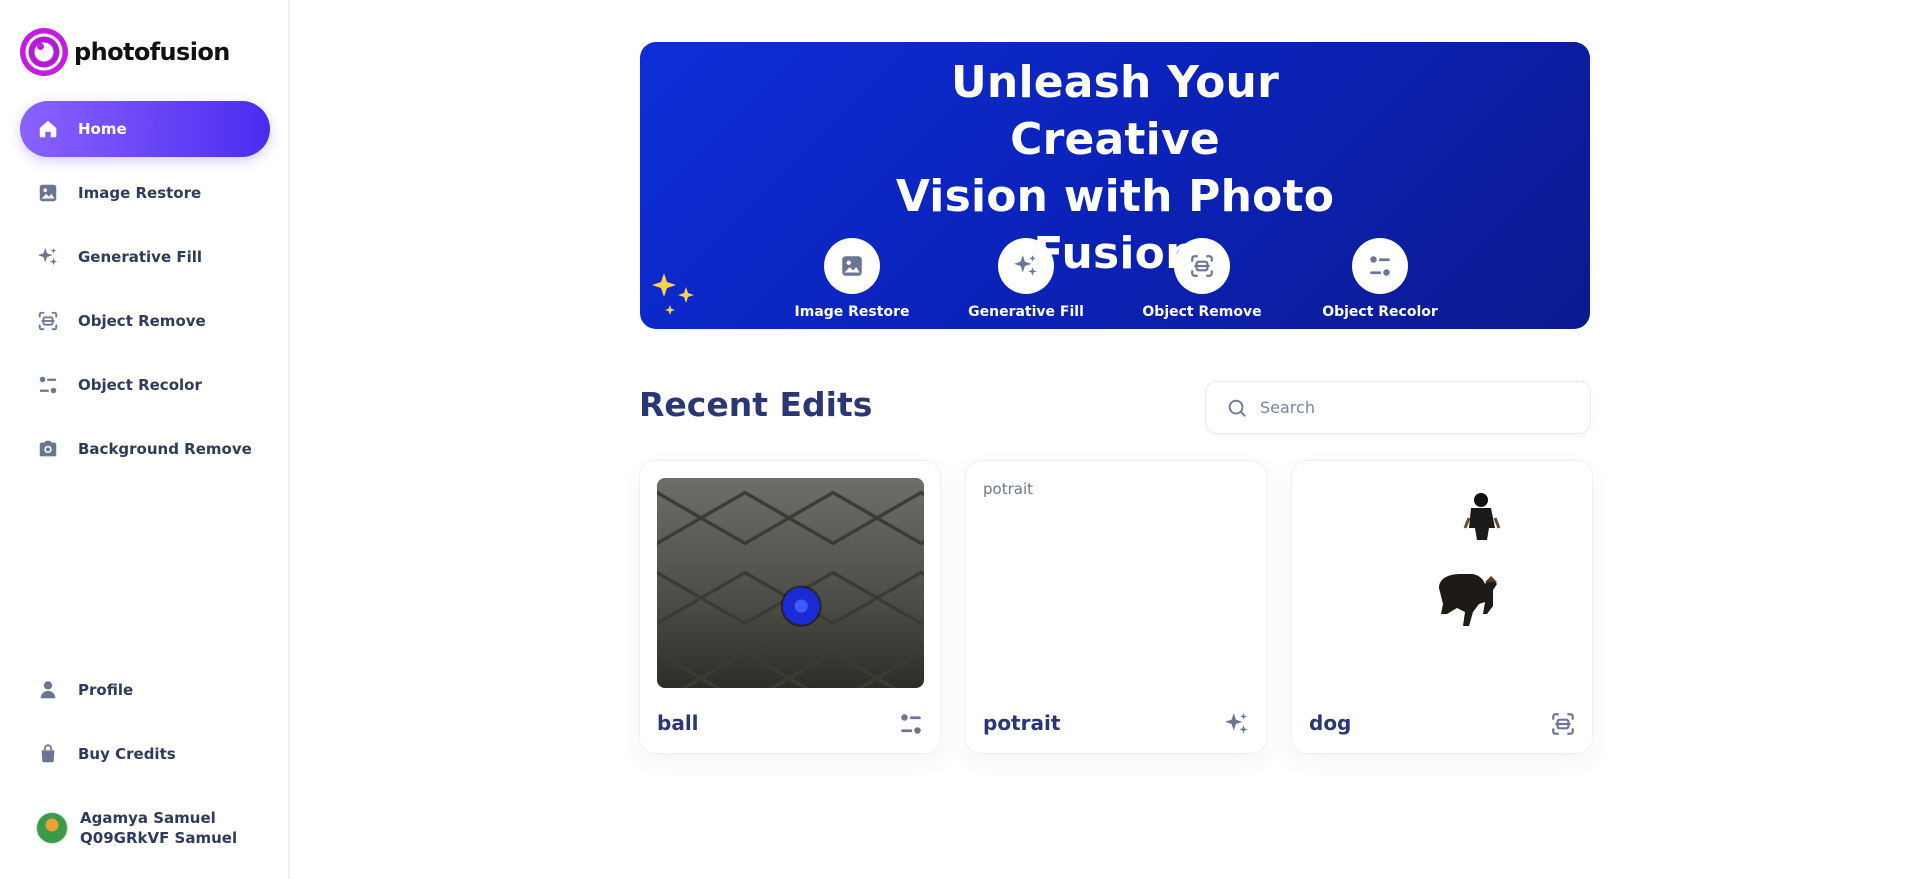 This screenshot has width=1920, height=879. I want to click on sidebar-item-label: Object Remove, so click(142, 321).